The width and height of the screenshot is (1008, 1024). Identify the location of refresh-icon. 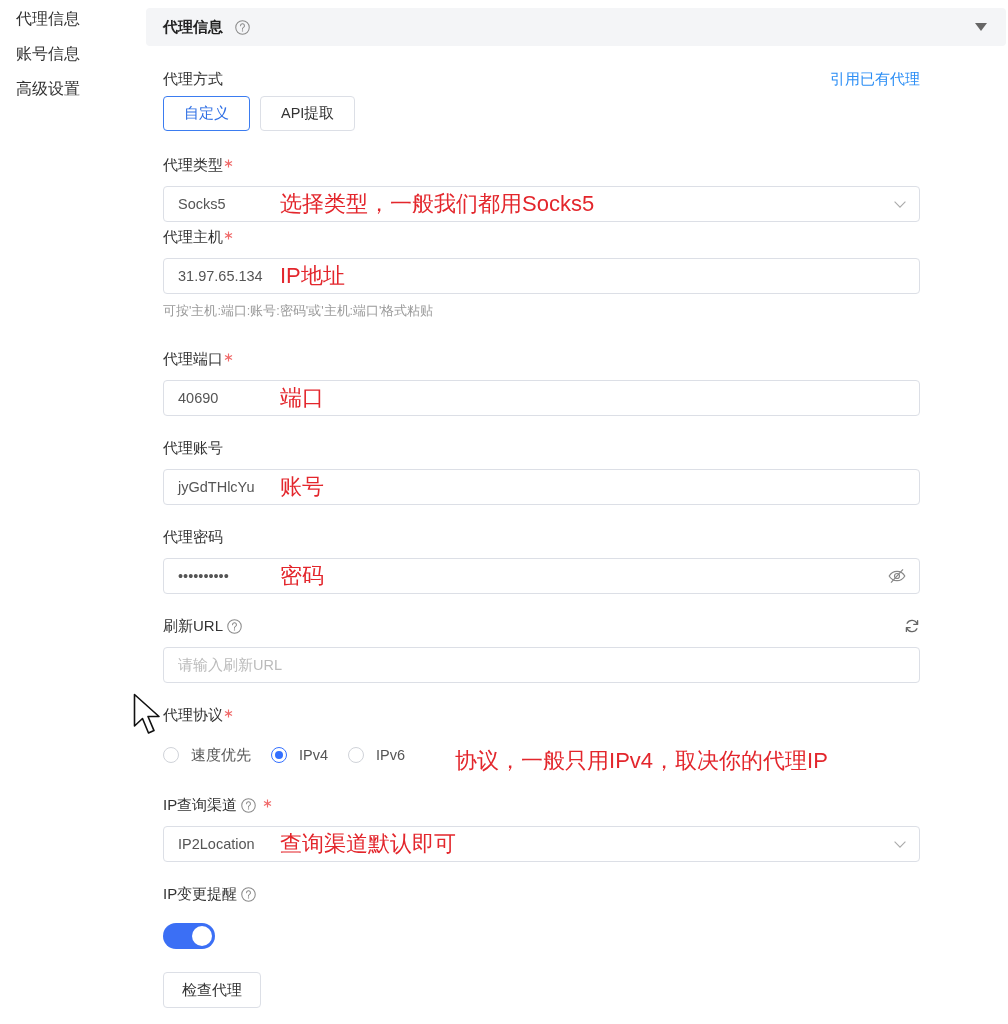
(912, 626).